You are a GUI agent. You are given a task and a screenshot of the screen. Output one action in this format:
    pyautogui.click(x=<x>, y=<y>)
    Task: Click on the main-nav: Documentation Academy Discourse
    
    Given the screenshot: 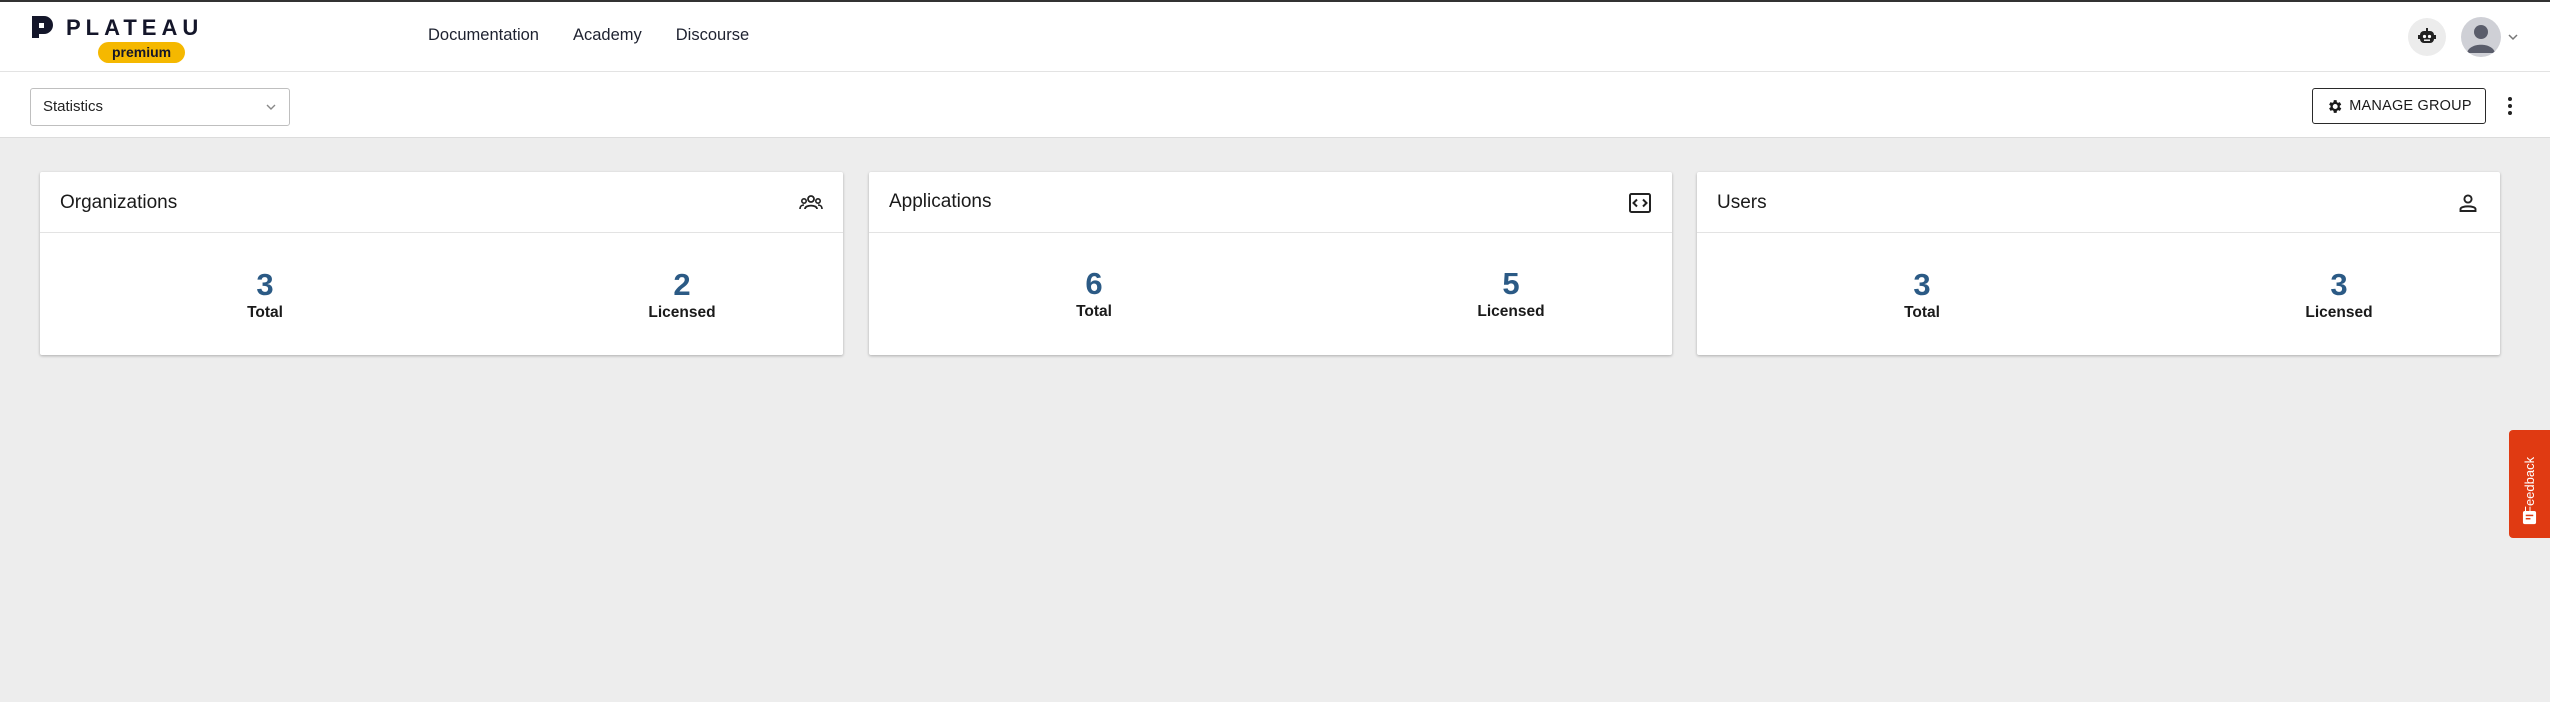 What is the action you would take?
    pyautogui.click(x=588, y=35)
    